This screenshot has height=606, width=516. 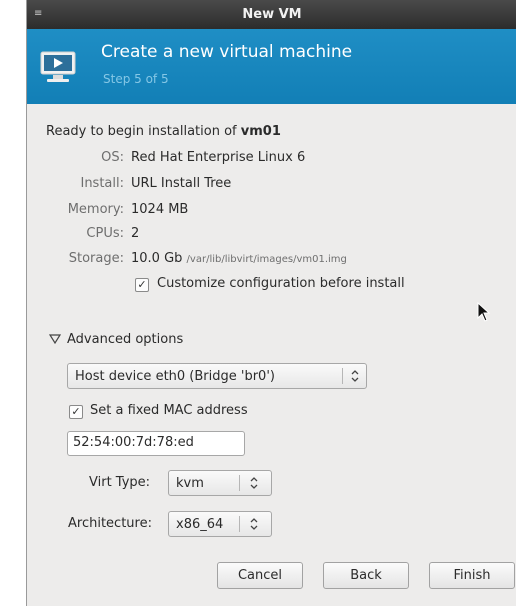 I want to click on step-indicator: Step 5 of 5, so click(x=136, y=79).